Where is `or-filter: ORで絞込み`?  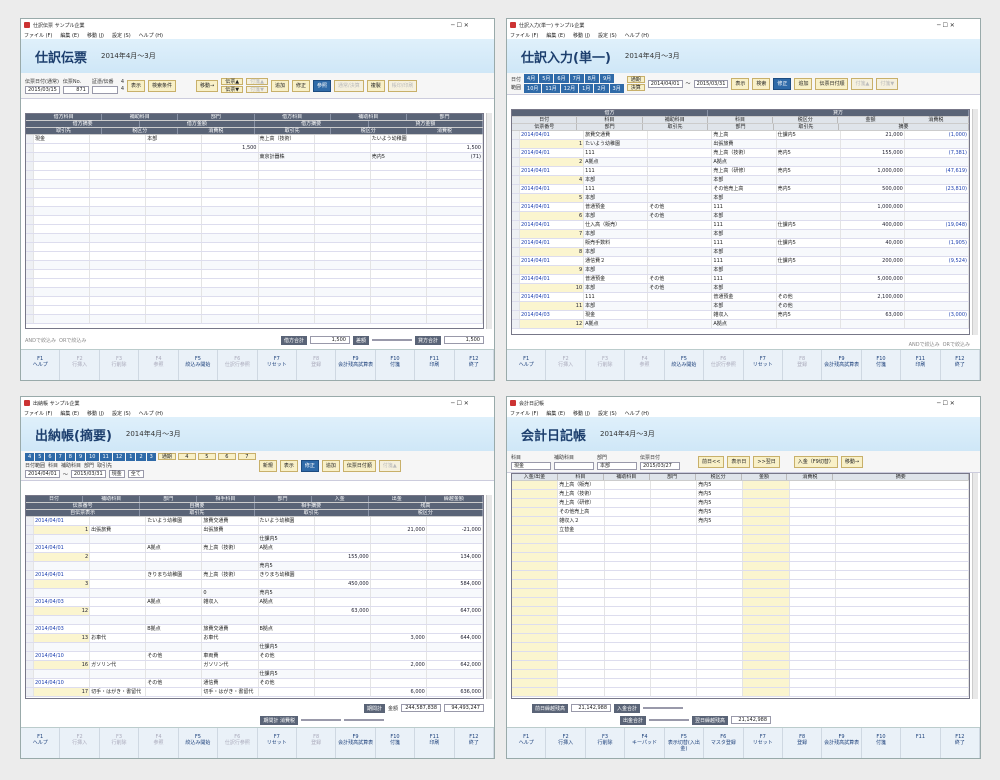 or-filter: ORで絞込み is located at coordinates (956, 344).